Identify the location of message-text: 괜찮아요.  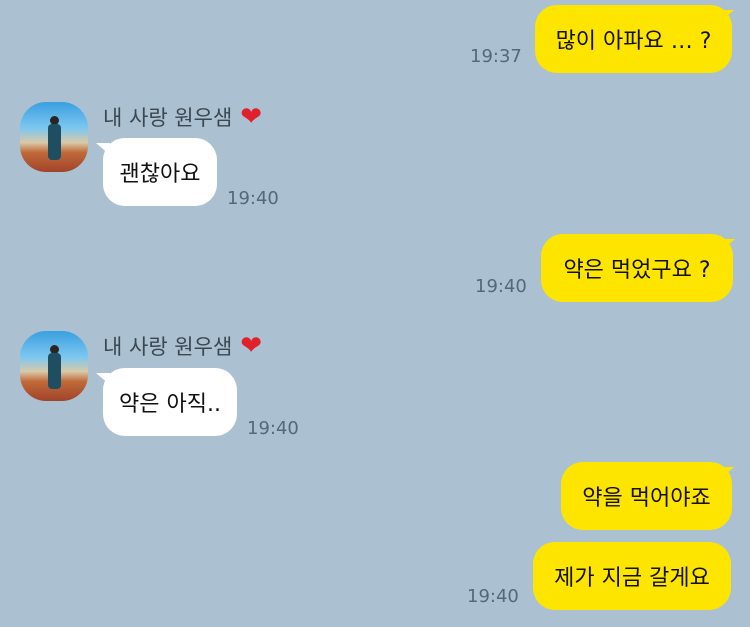
(160, 174).